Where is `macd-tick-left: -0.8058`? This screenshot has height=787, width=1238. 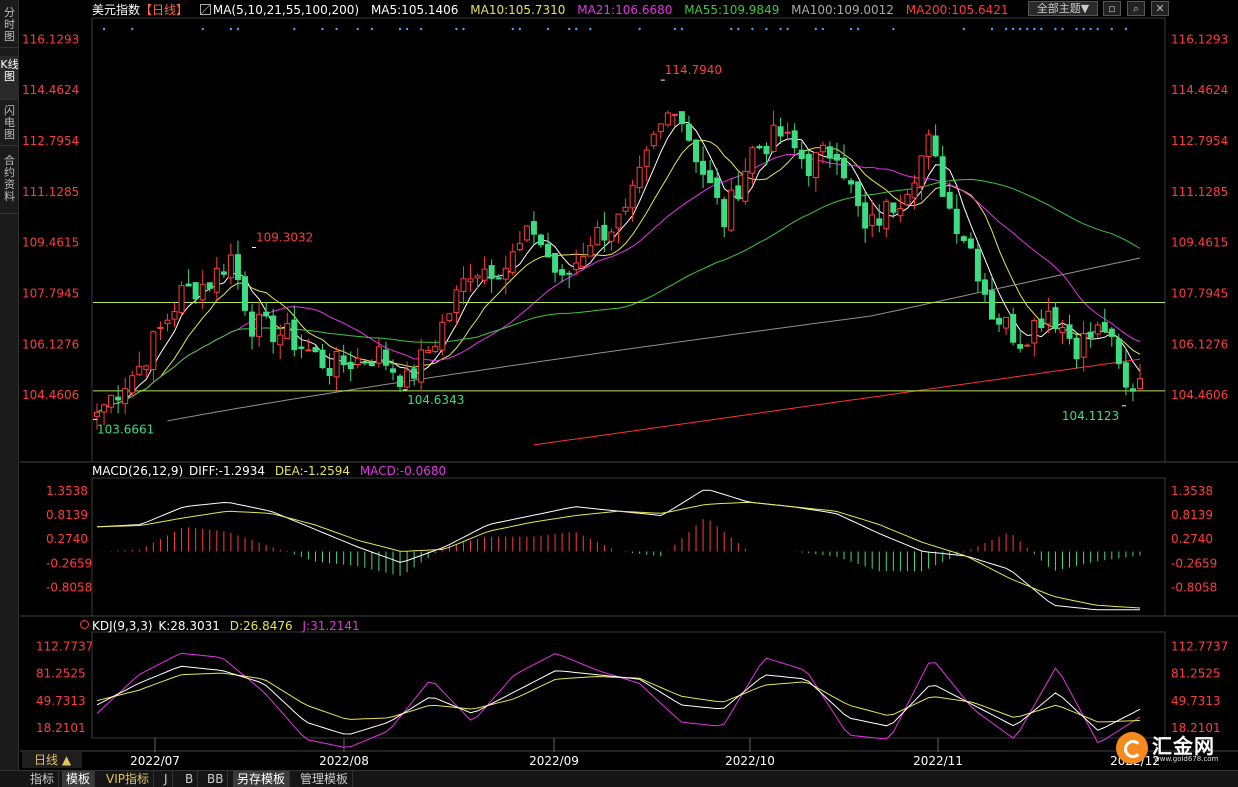 macd-tick-left: -0.8058 is located at coordinates (69, 588).